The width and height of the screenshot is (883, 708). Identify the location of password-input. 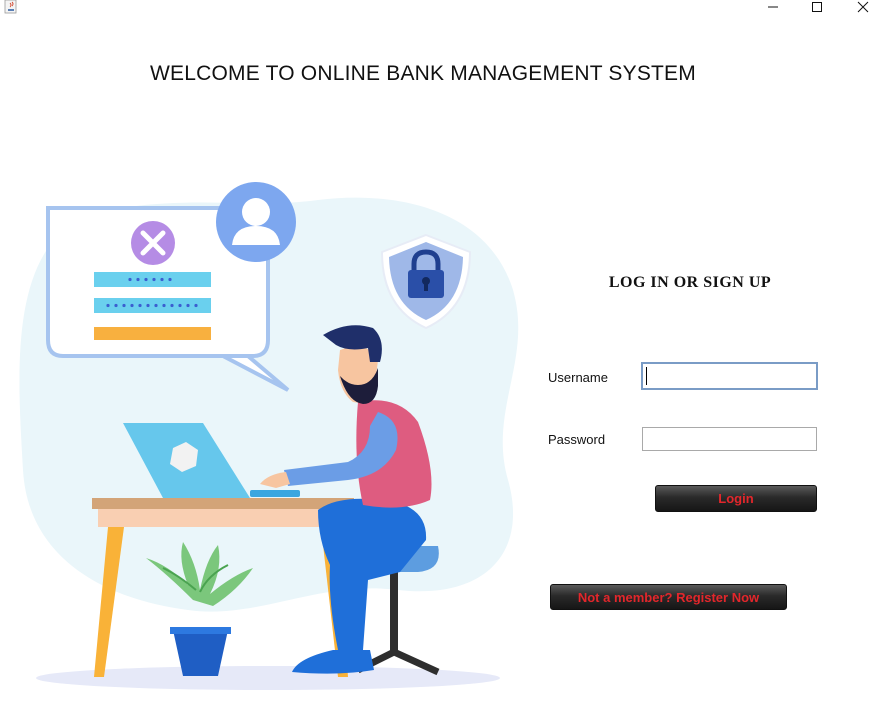
(729, 439).